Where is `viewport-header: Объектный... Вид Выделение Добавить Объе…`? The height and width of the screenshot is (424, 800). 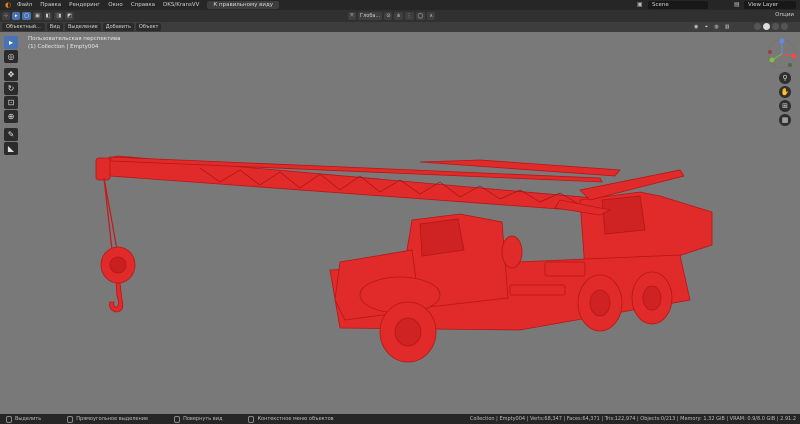
viewport-header: Объектный... Вид Выделение Добавить Объе… is located at coordinates (400, 27).